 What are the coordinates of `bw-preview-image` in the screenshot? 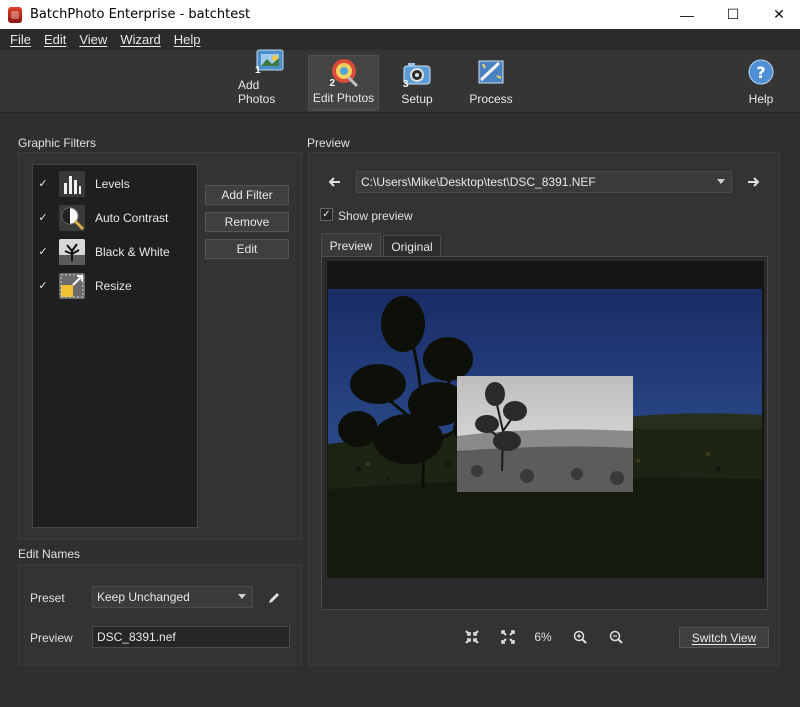 It's located at (545, 434).